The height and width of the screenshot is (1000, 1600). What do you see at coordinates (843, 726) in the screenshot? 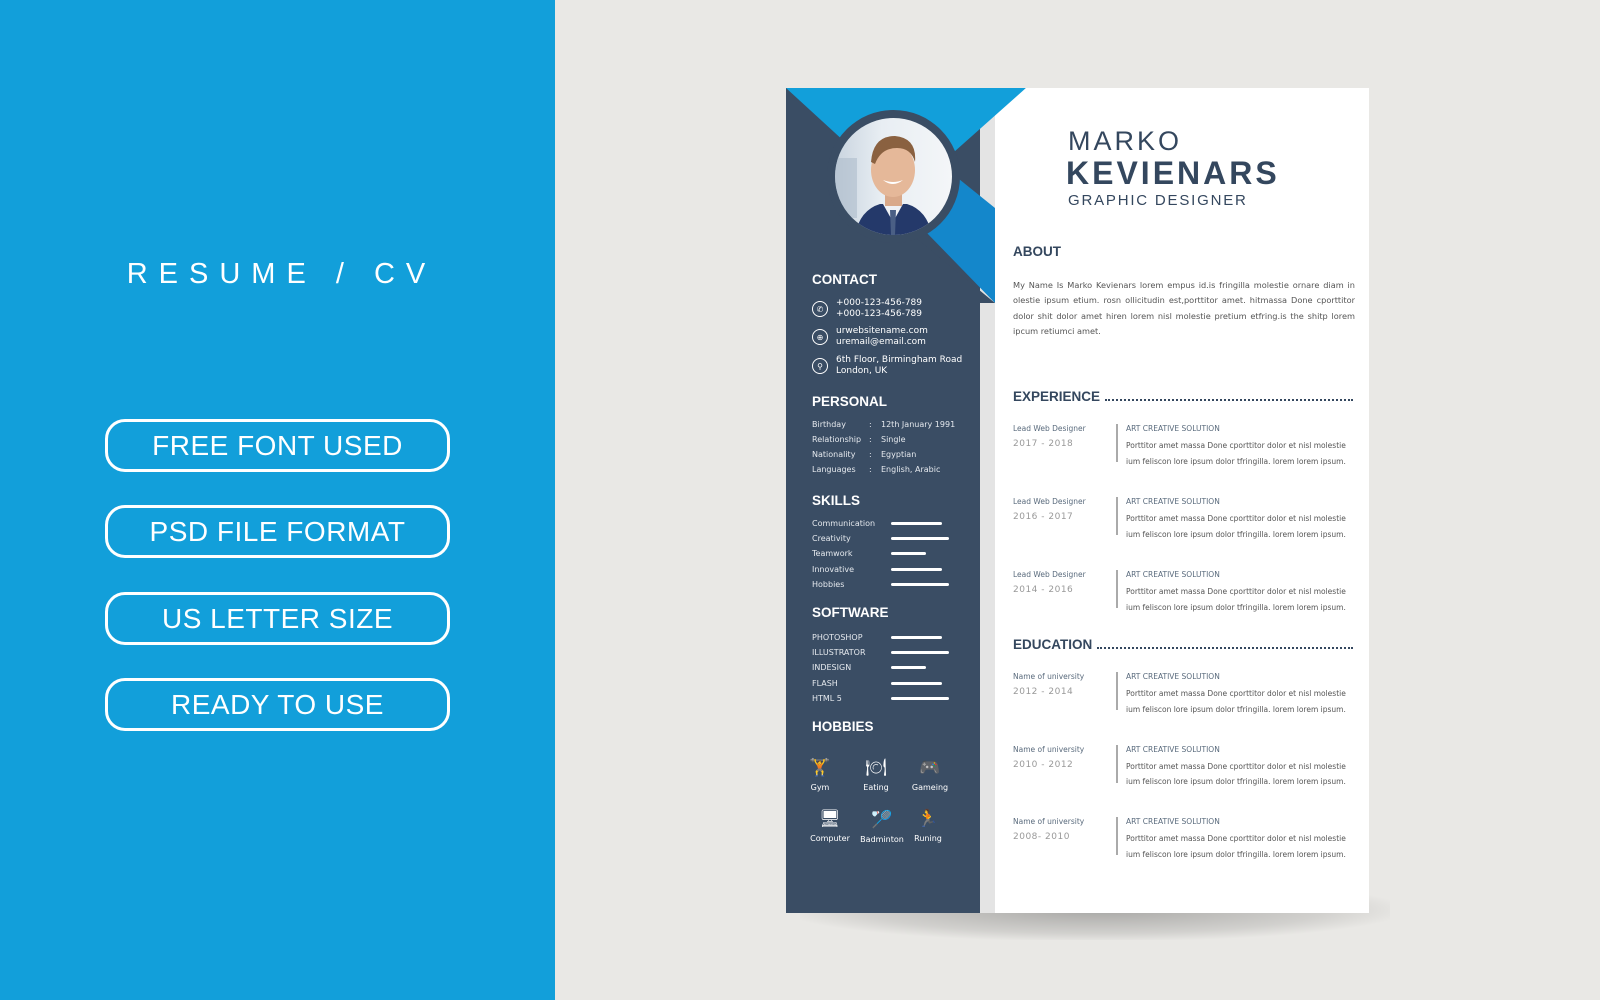
I see `hobbies-heading: HOBBIES` at bounding box center [843, 726].